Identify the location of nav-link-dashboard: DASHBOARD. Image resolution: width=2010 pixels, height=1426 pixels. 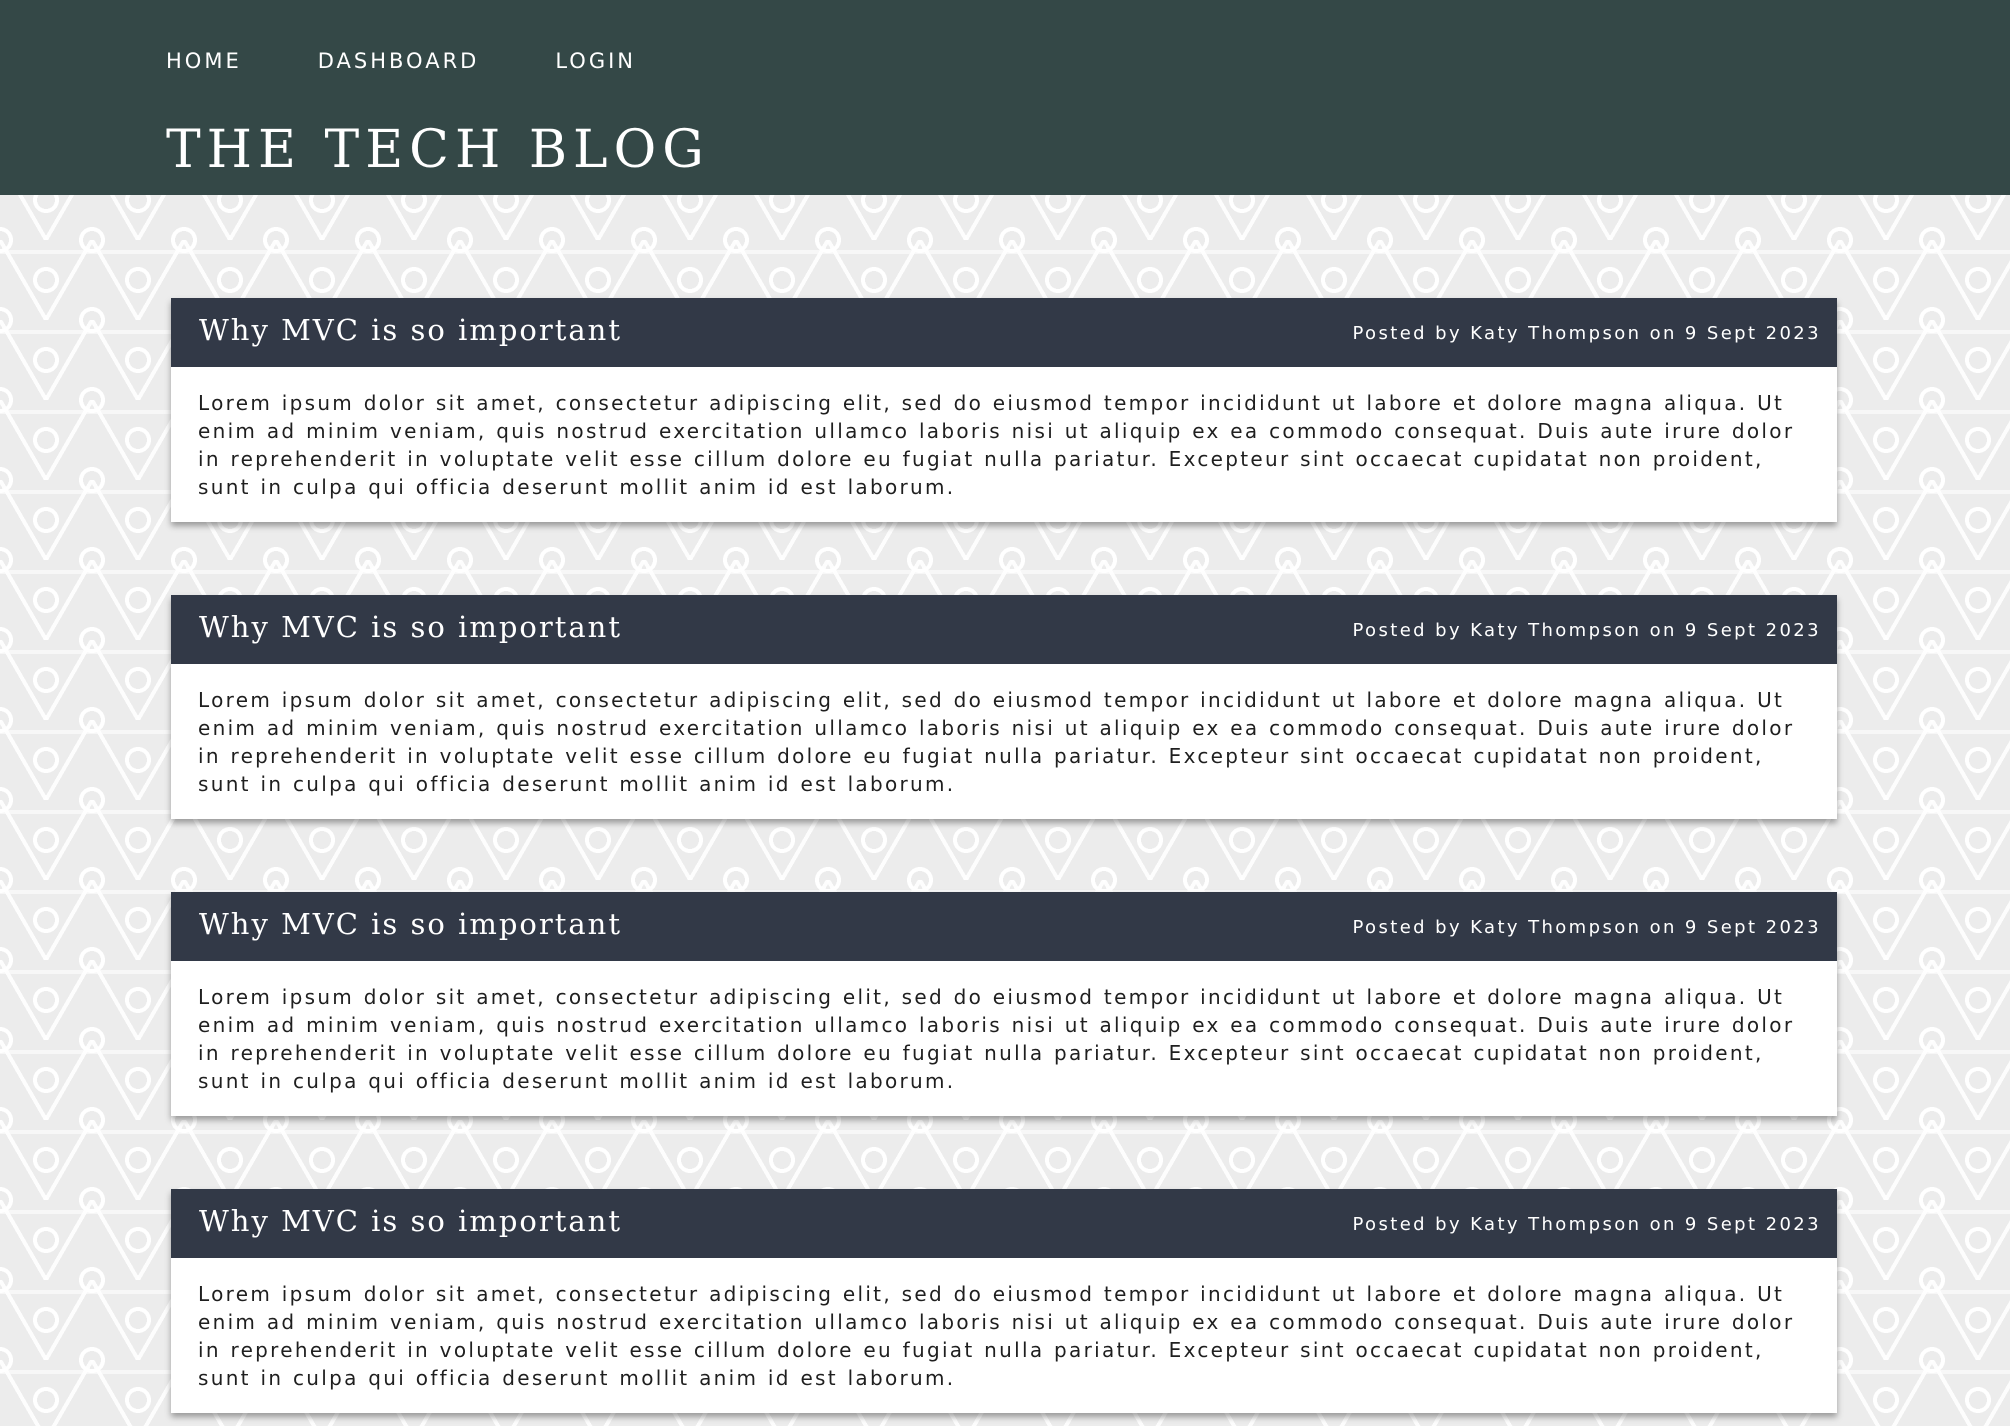
(399, 61).